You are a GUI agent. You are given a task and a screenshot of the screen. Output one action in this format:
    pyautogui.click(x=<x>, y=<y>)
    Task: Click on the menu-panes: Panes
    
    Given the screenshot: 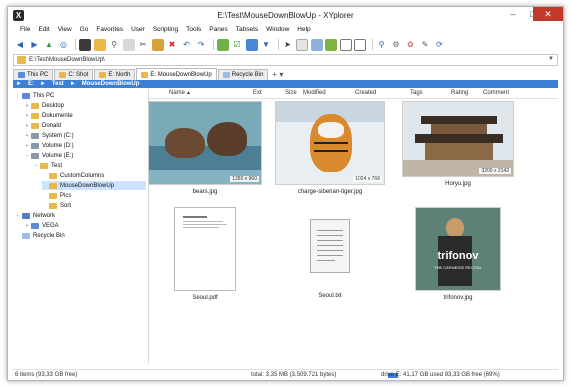 What is the action you would take?
    pyautogui.click(x=218, y=30)
    